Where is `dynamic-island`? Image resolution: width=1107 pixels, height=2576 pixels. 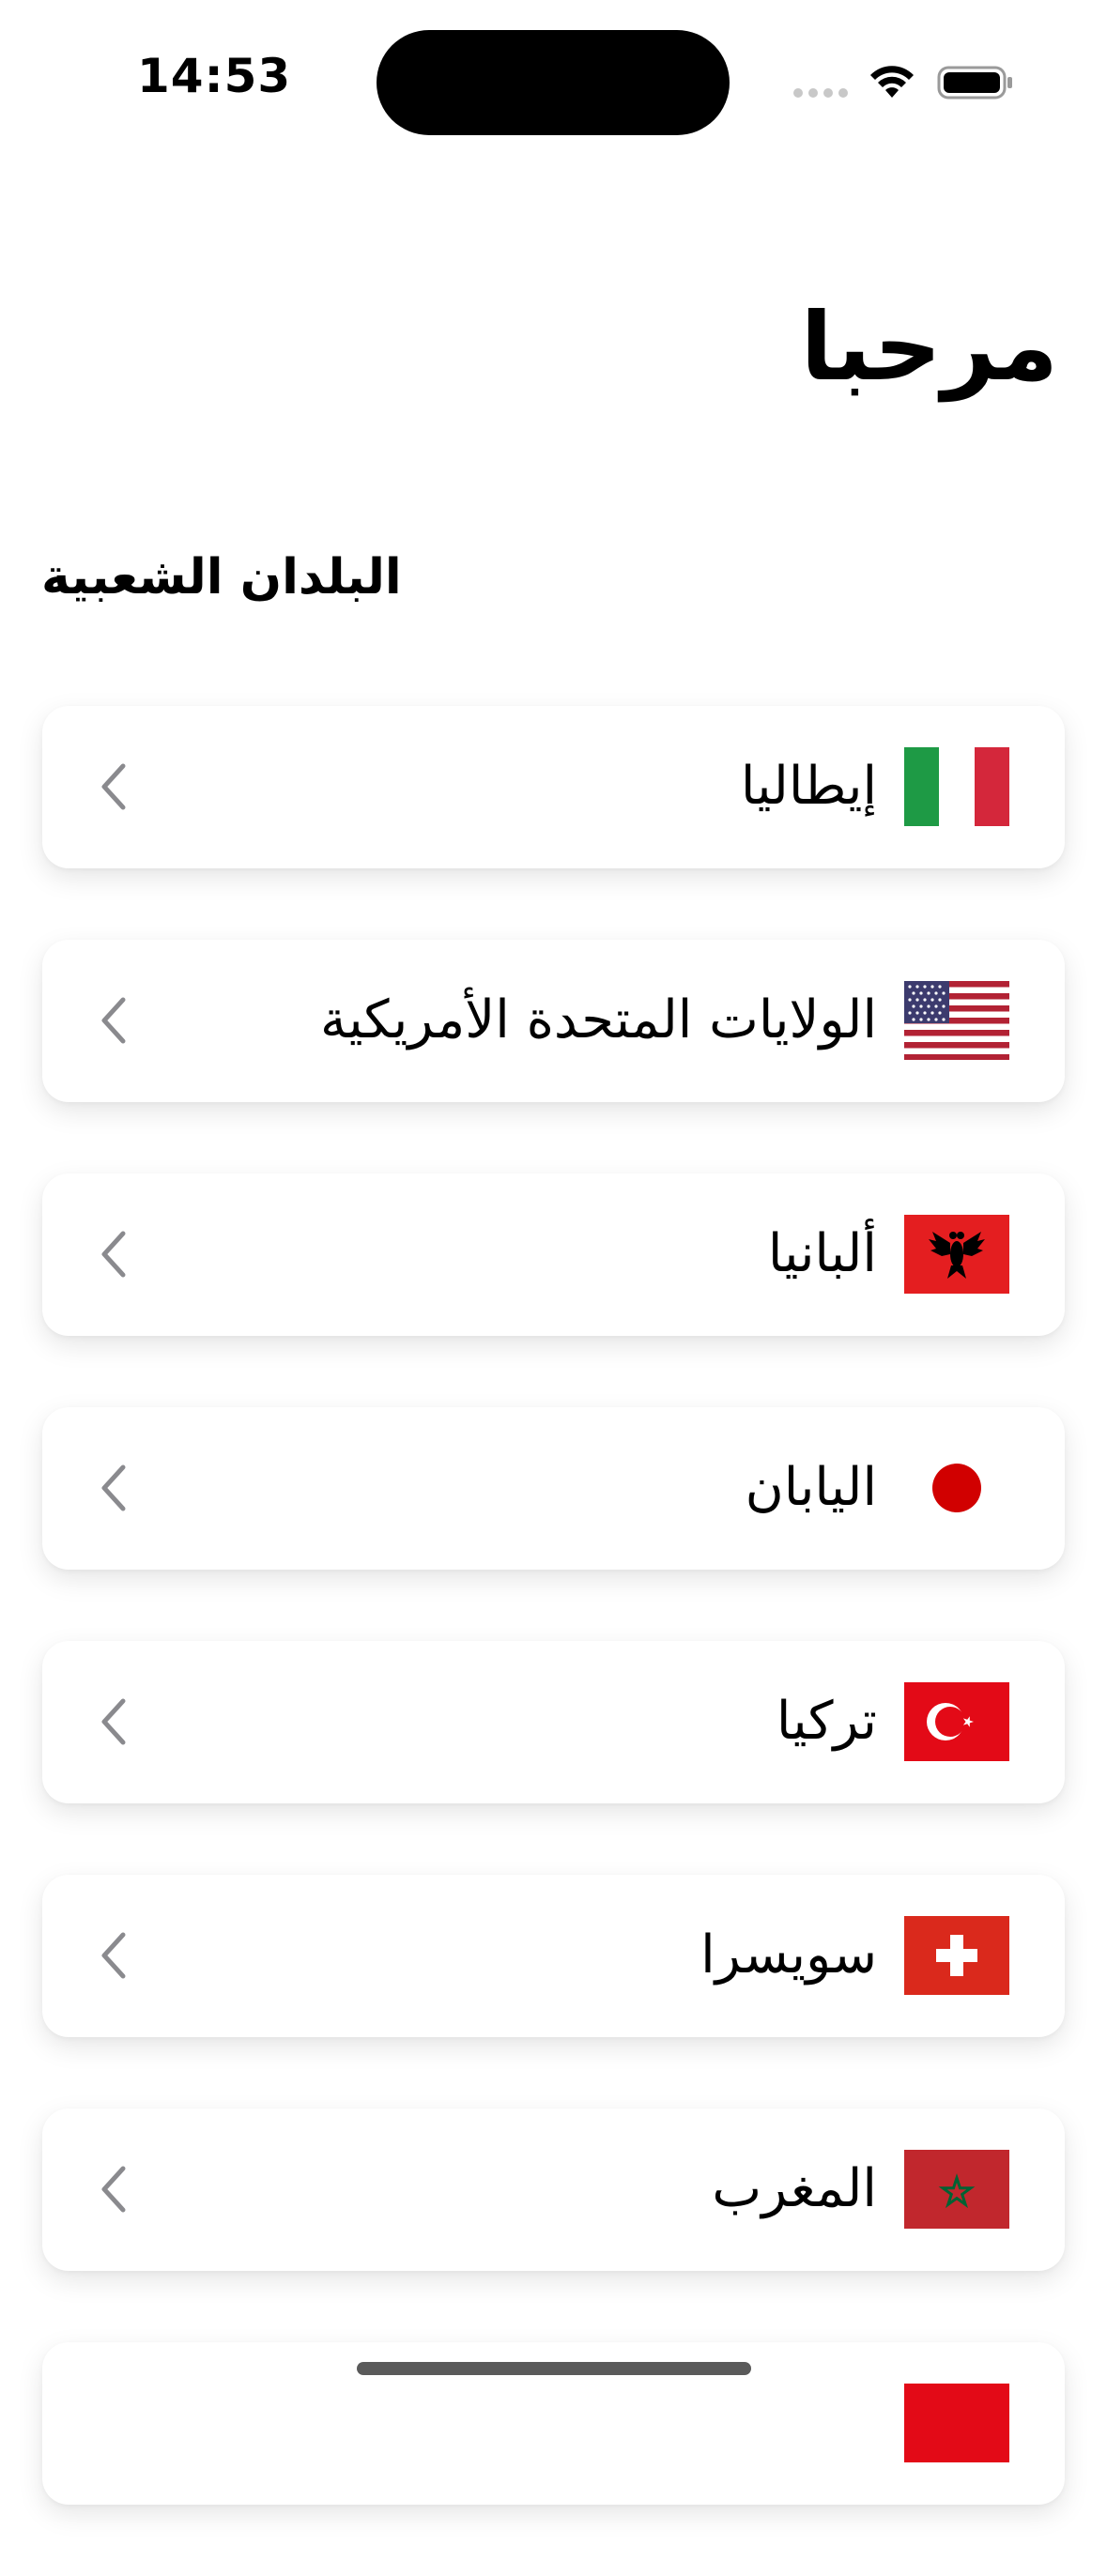
dynamic-island is located at coordinates (553, 83).